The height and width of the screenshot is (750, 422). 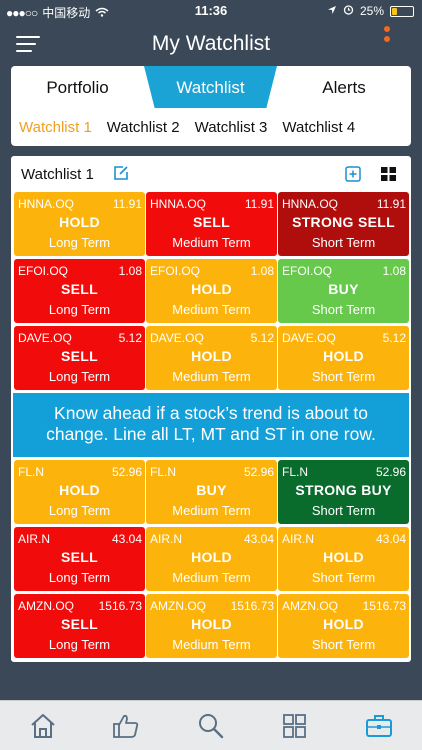 What do you see at coordinates (388, 39) in the screenshot?
I see `more-dots-icon` at bounding box center [388, 39].